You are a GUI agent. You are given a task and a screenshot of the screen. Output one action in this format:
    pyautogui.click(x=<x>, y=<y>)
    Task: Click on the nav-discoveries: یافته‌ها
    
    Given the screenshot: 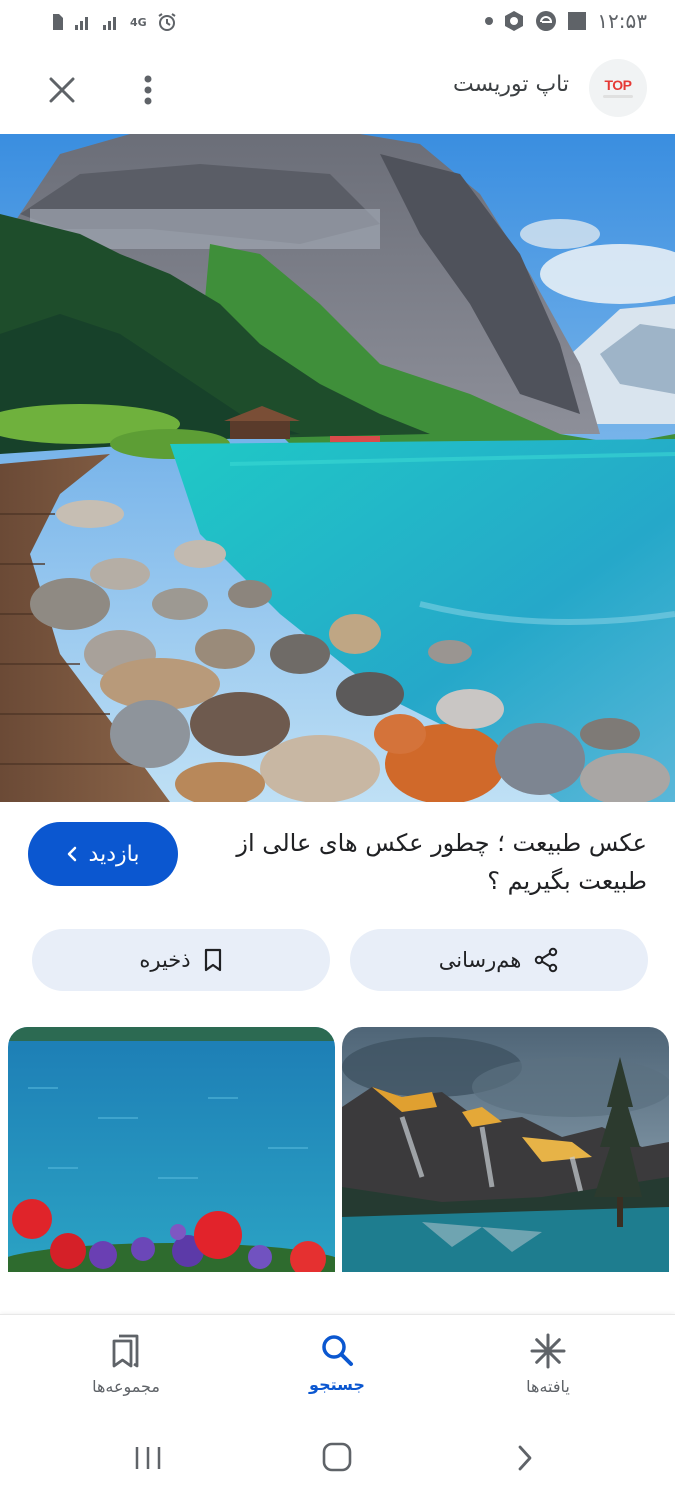 What is the action you would take?
    pyautogui.click(x=548, y=1364)
    